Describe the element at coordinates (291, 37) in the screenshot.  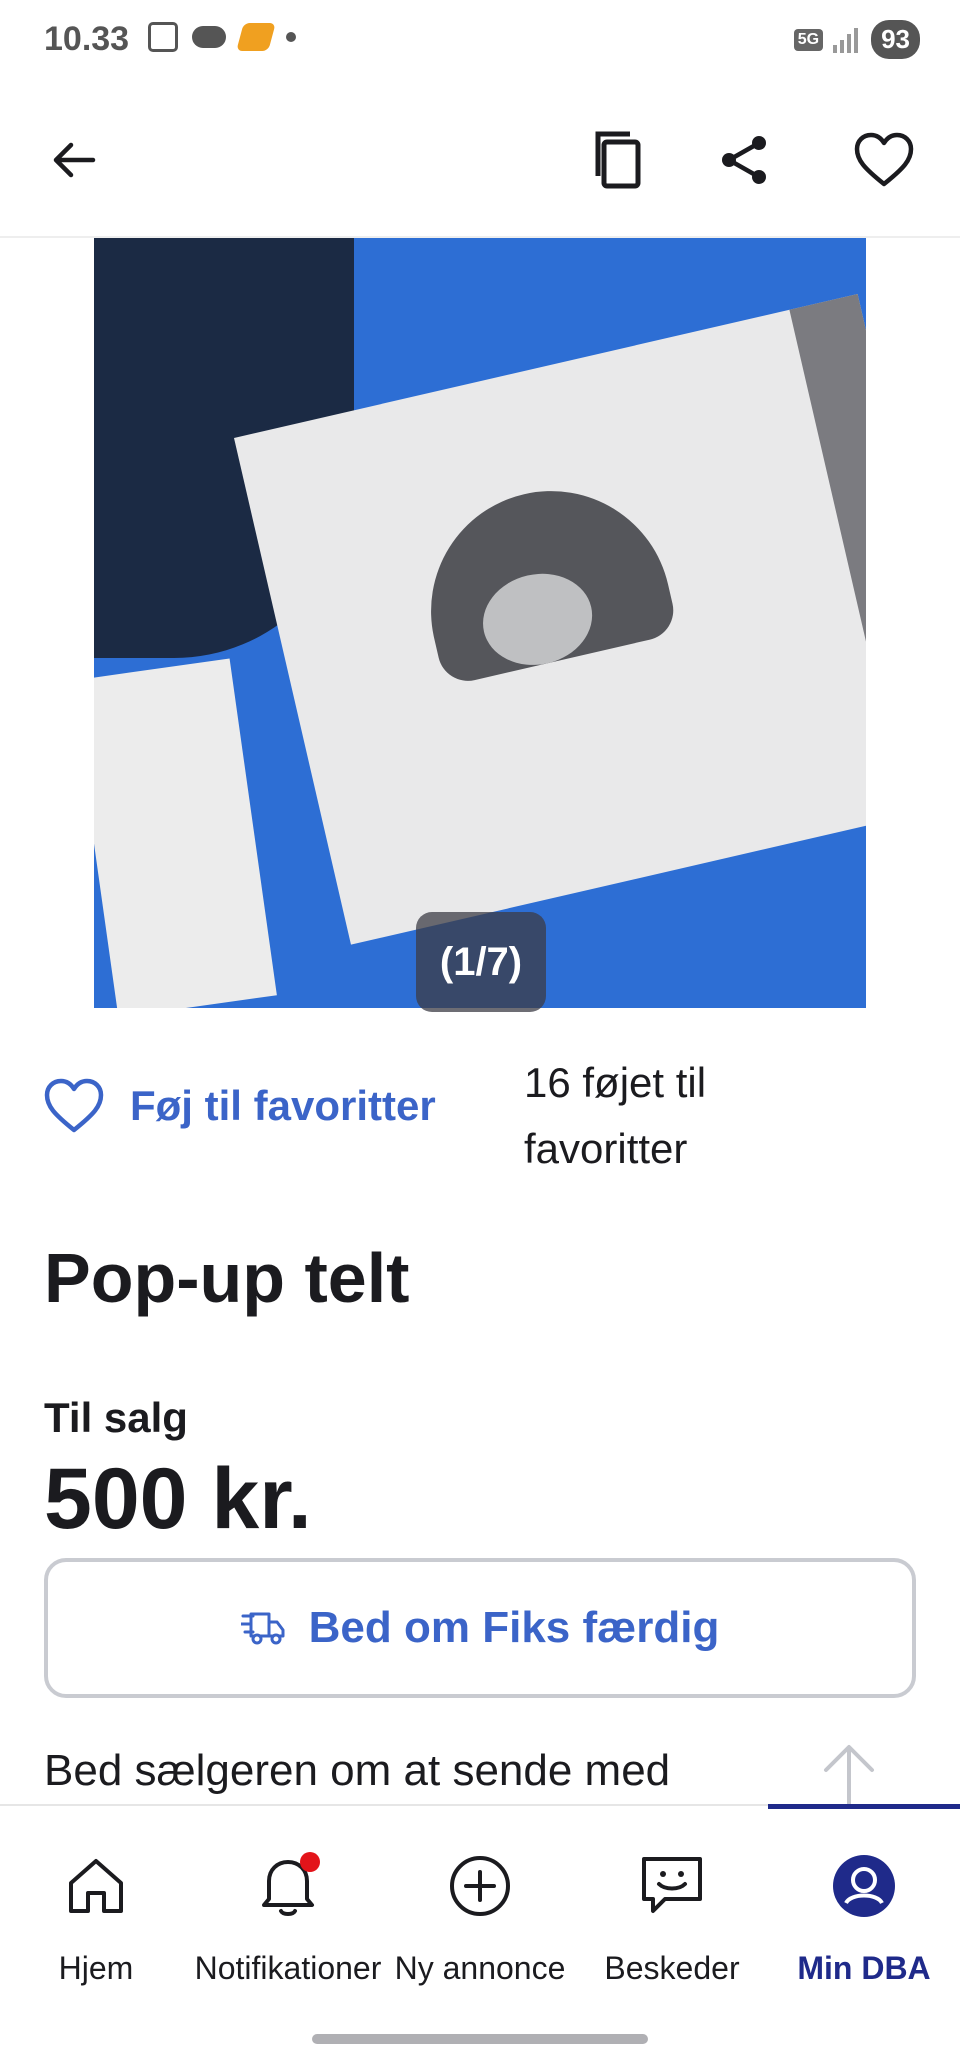
I see `more-notifications-icon` at that location.